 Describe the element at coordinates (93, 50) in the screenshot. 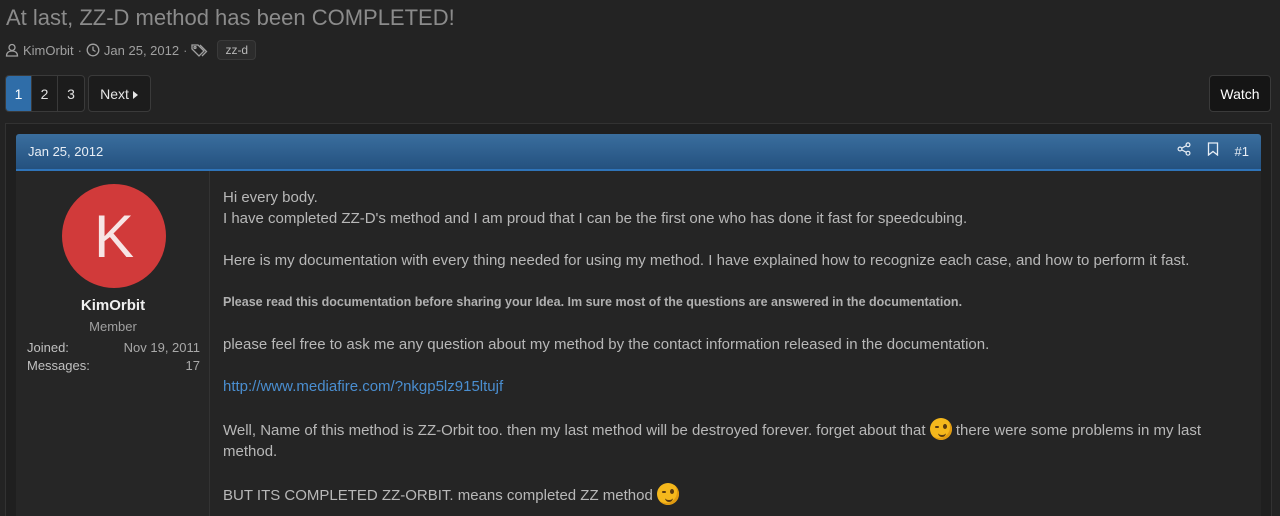

I see `clock-icon` at that location.